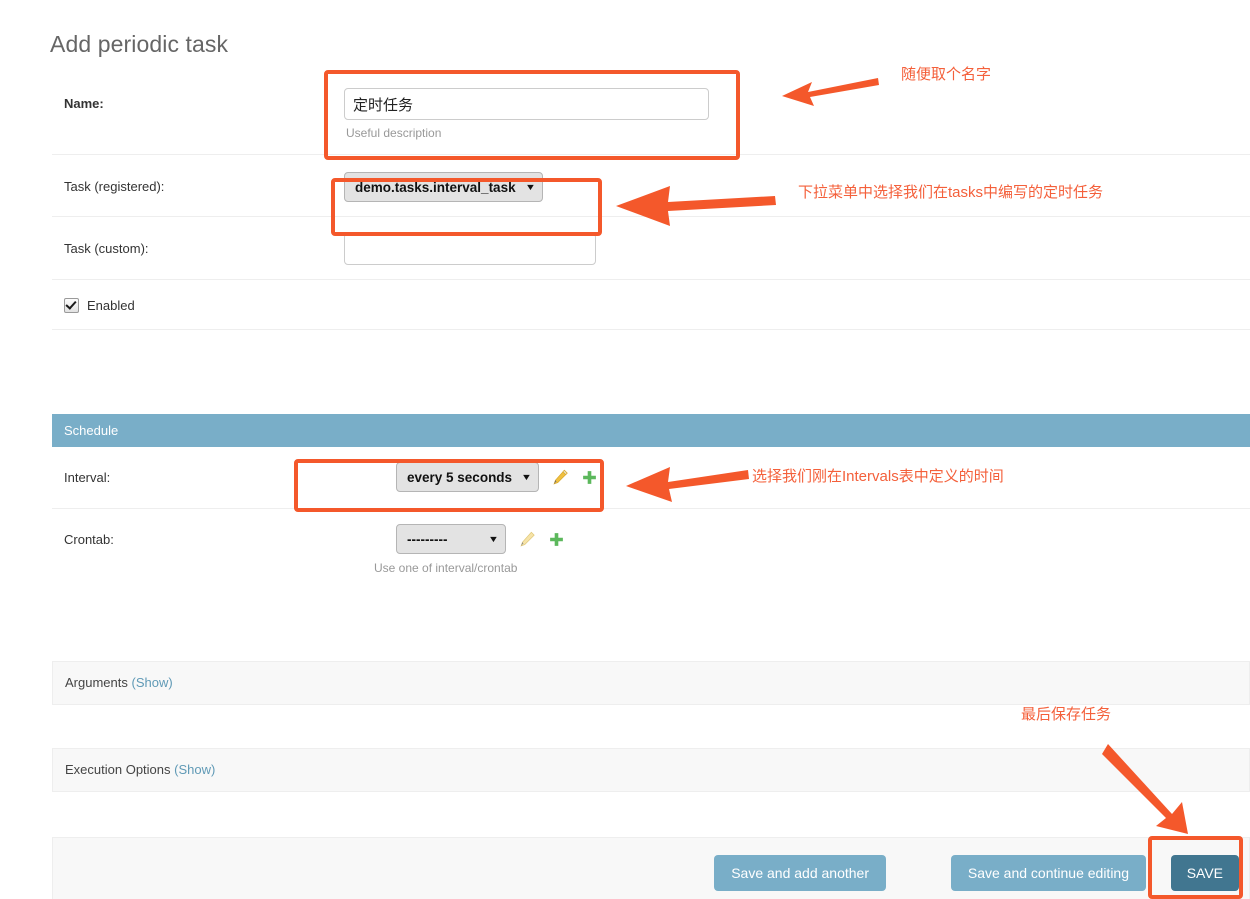  Describe the element at coordinates (139, 44) in the screenshot. I see `page-title: Add periodic task` at that location.